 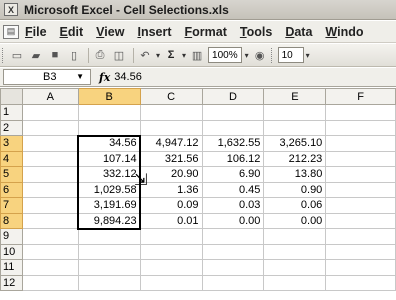 What do you see at coordinates (295, 236) in the screenshot?
I see `cell-e9` at bounding box center [295, 236].